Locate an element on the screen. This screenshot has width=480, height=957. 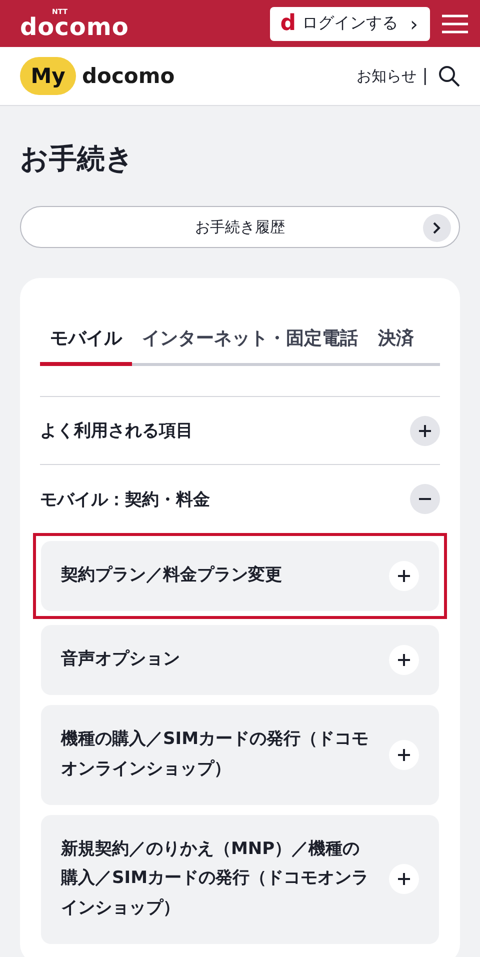
page-title: お手続き is located at coordinates (77, 158).